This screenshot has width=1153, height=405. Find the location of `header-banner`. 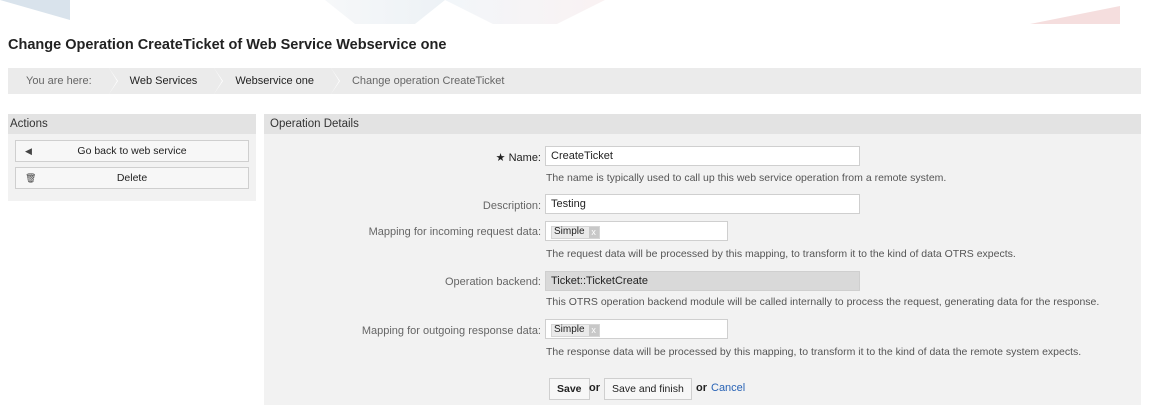

header-banner is located at coordinates (576, 14).